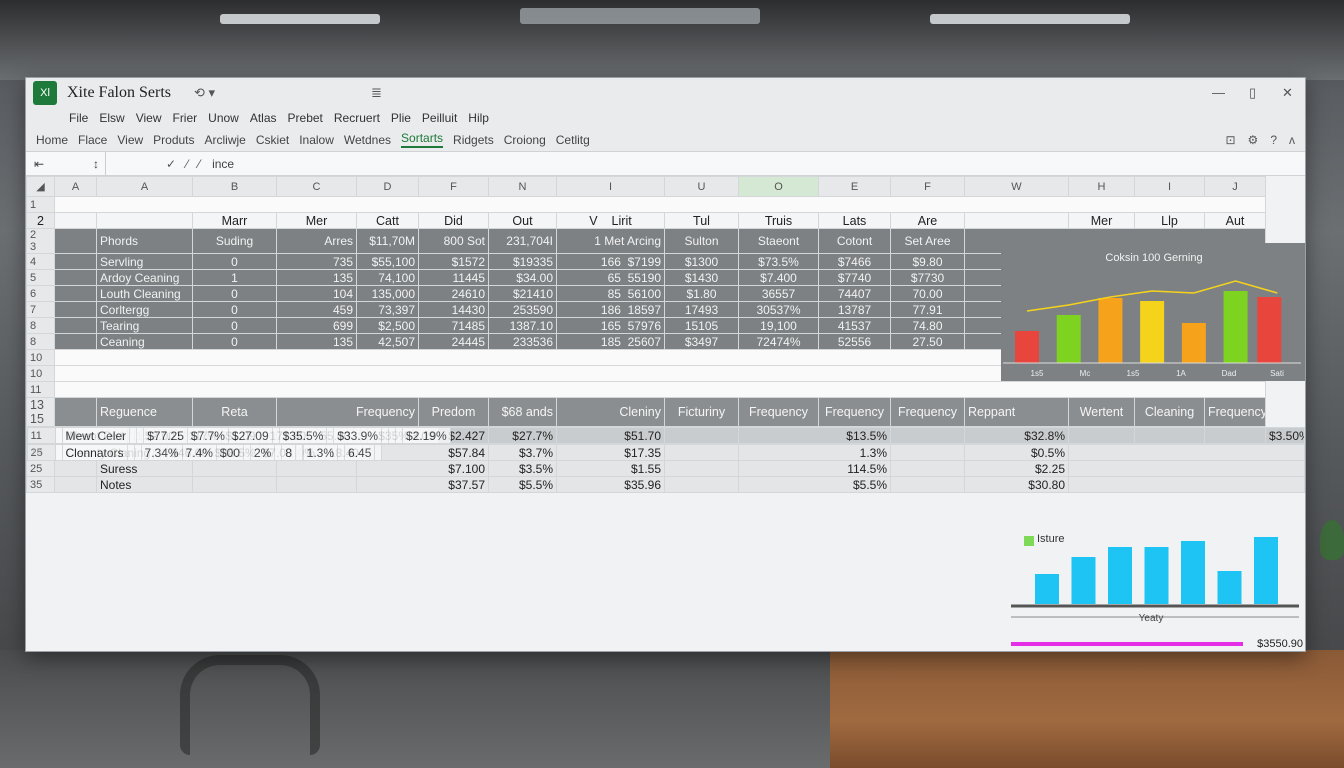 This screenshot has height=768, width=1344. What do you see at coordinates (320, 452) in the screenshot?
I see `cell: 1.3%` at bounding box center [320, 452].